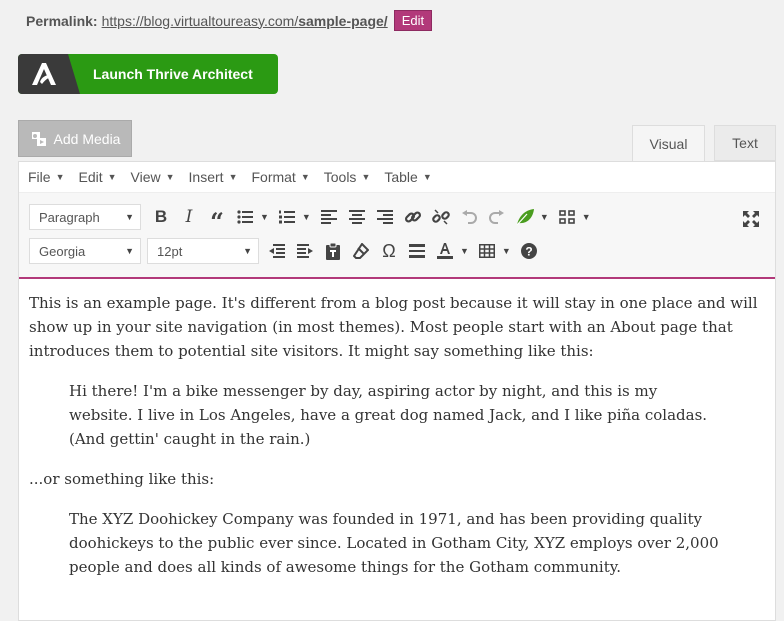  I want to click on toolbar-row-2: Georgia ▼ 12pt ▼ Ω ▼ ▼ ?, so click(286, 251).